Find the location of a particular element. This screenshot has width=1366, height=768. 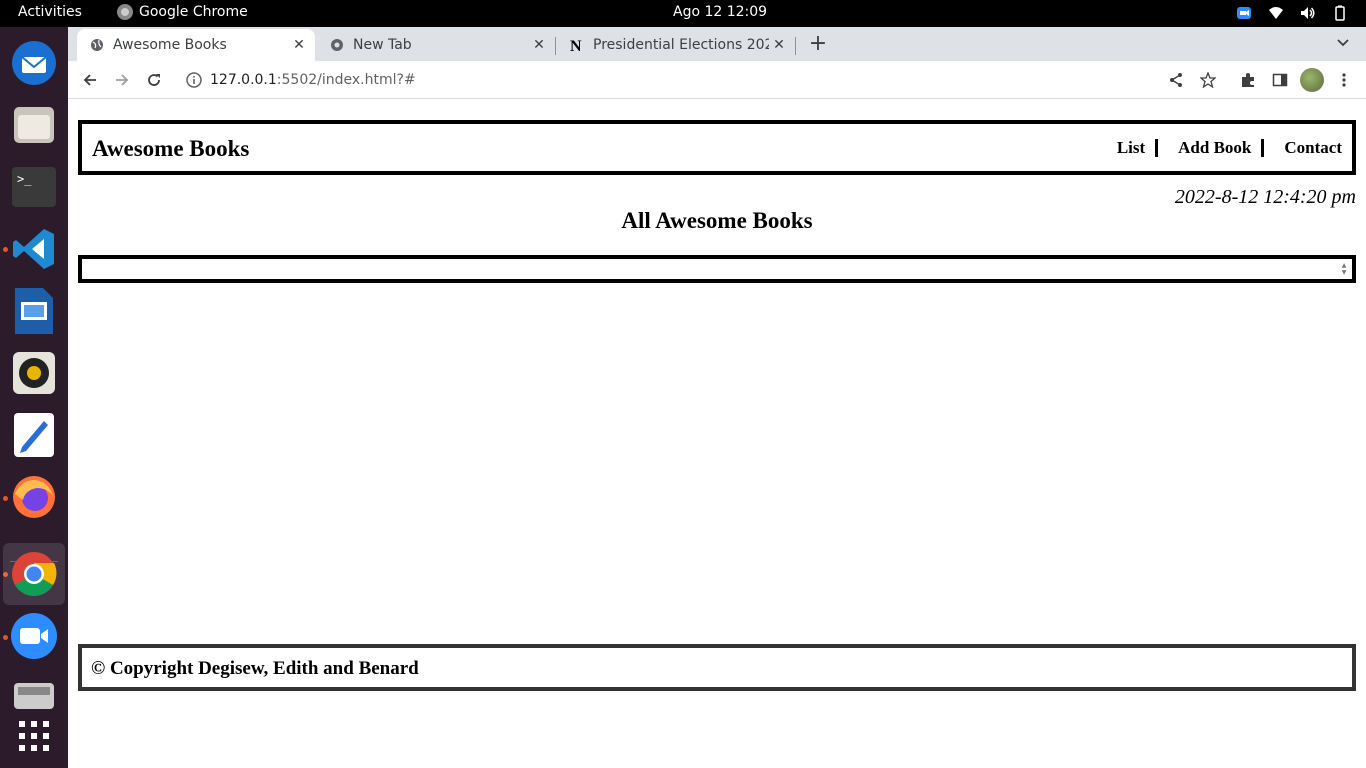

back-button is located at coordinates (90, 80).